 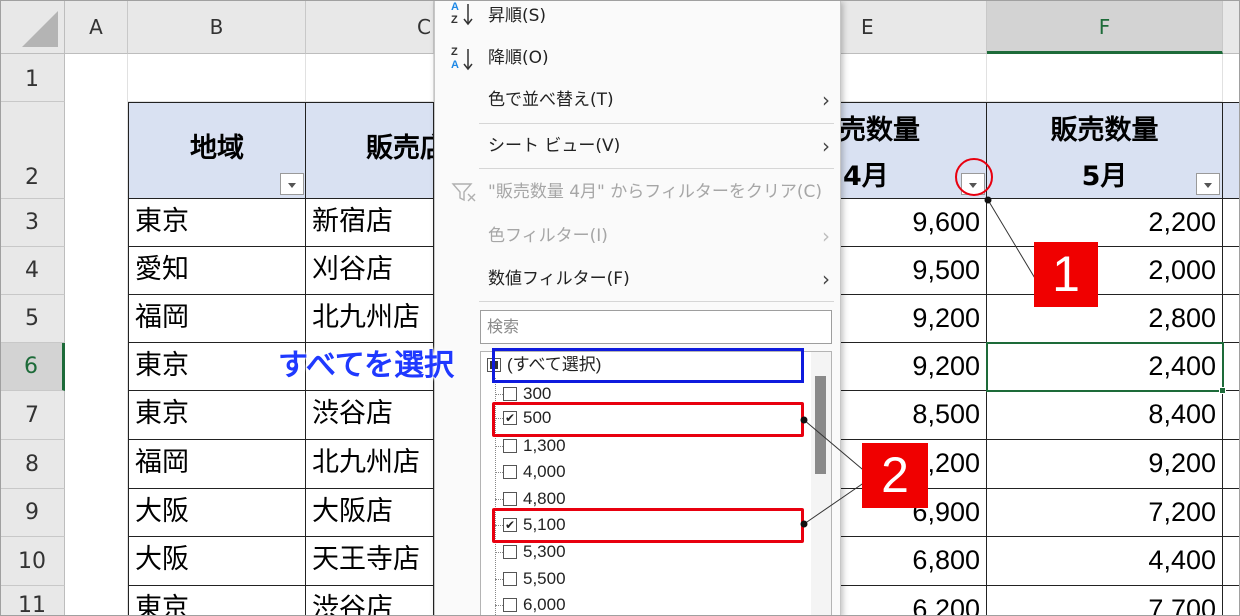 What do you see at coordinates (32, 271) in the screenshot?
I see `row-header-4: 4` at bounding box center [32, 271].